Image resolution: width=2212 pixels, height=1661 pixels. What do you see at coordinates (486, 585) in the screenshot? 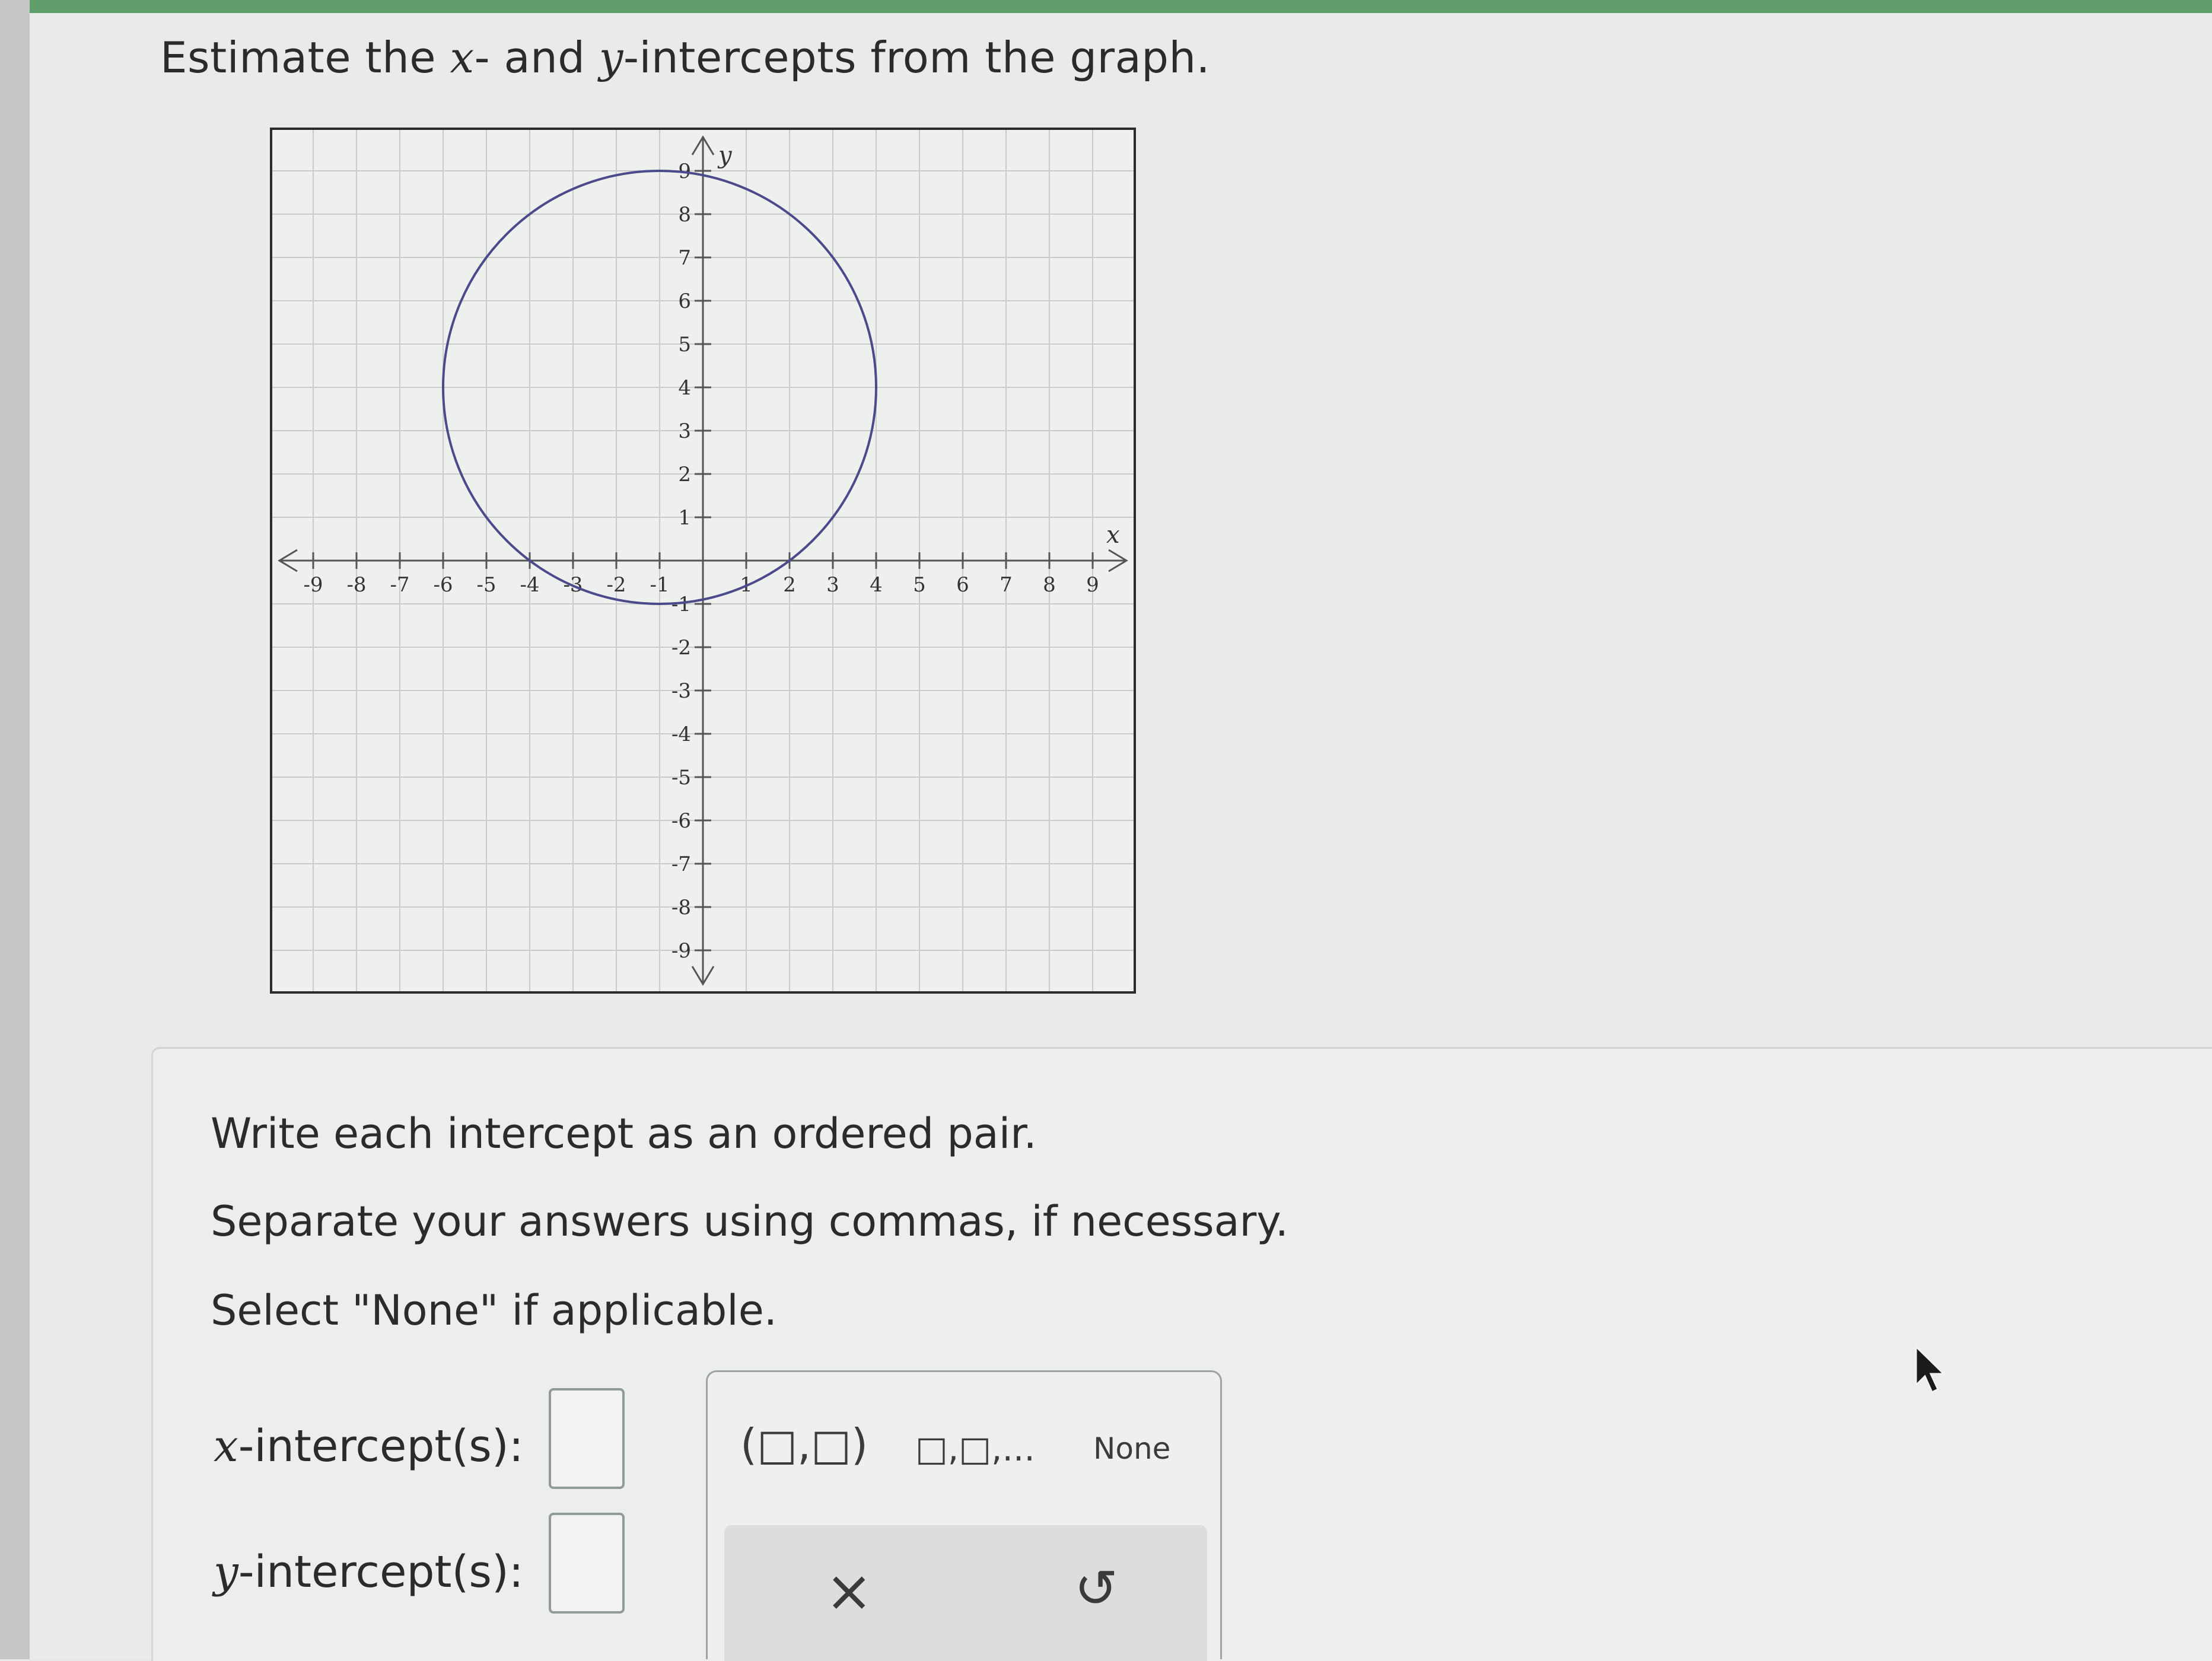
I see `x-tick-label: -5` at bounding box center [486, 585].